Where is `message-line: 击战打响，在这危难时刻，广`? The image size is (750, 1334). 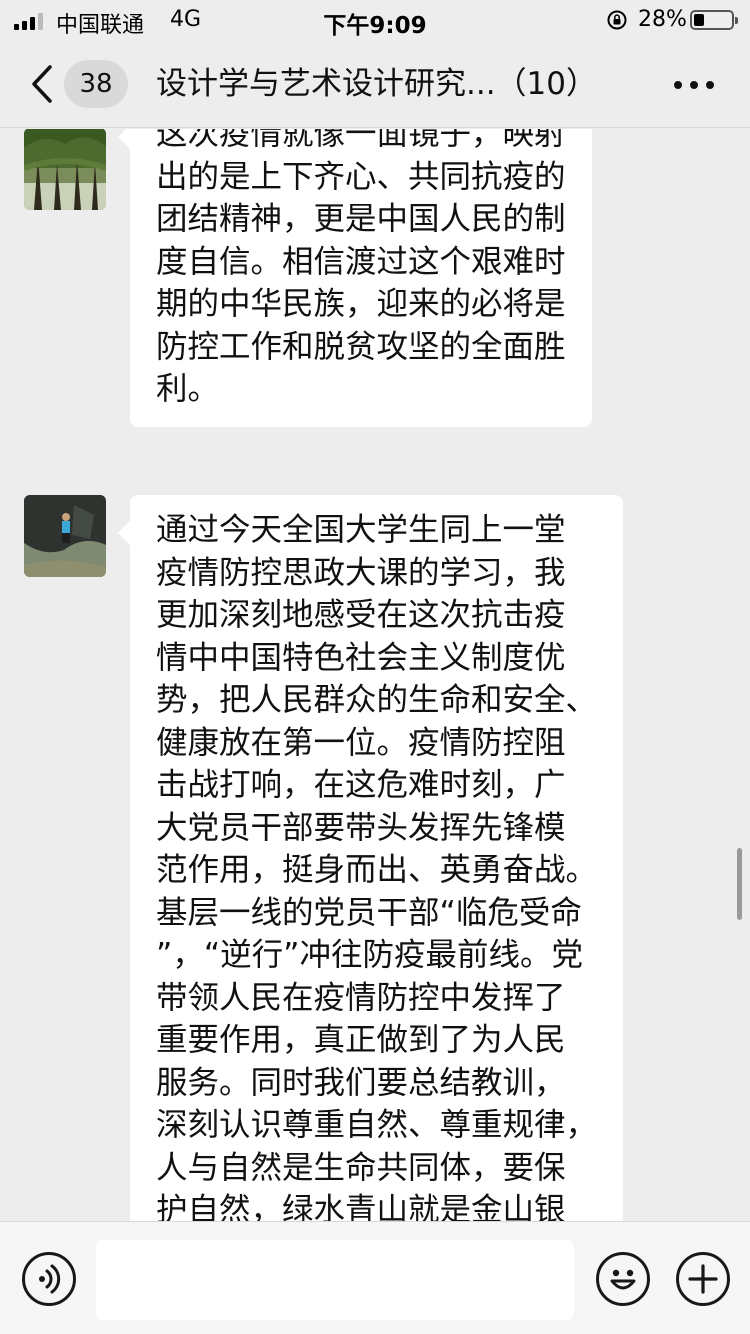
message-line: 击战打响，在这危难时刻，广 is located at coordinates (361, 785).